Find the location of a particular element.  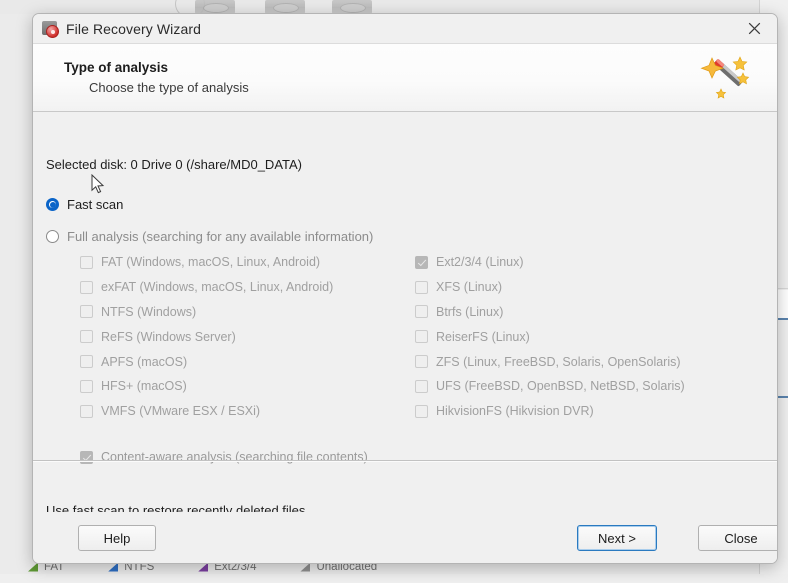

radio-indicator-fast-scan is located at coordinates (52, 204).